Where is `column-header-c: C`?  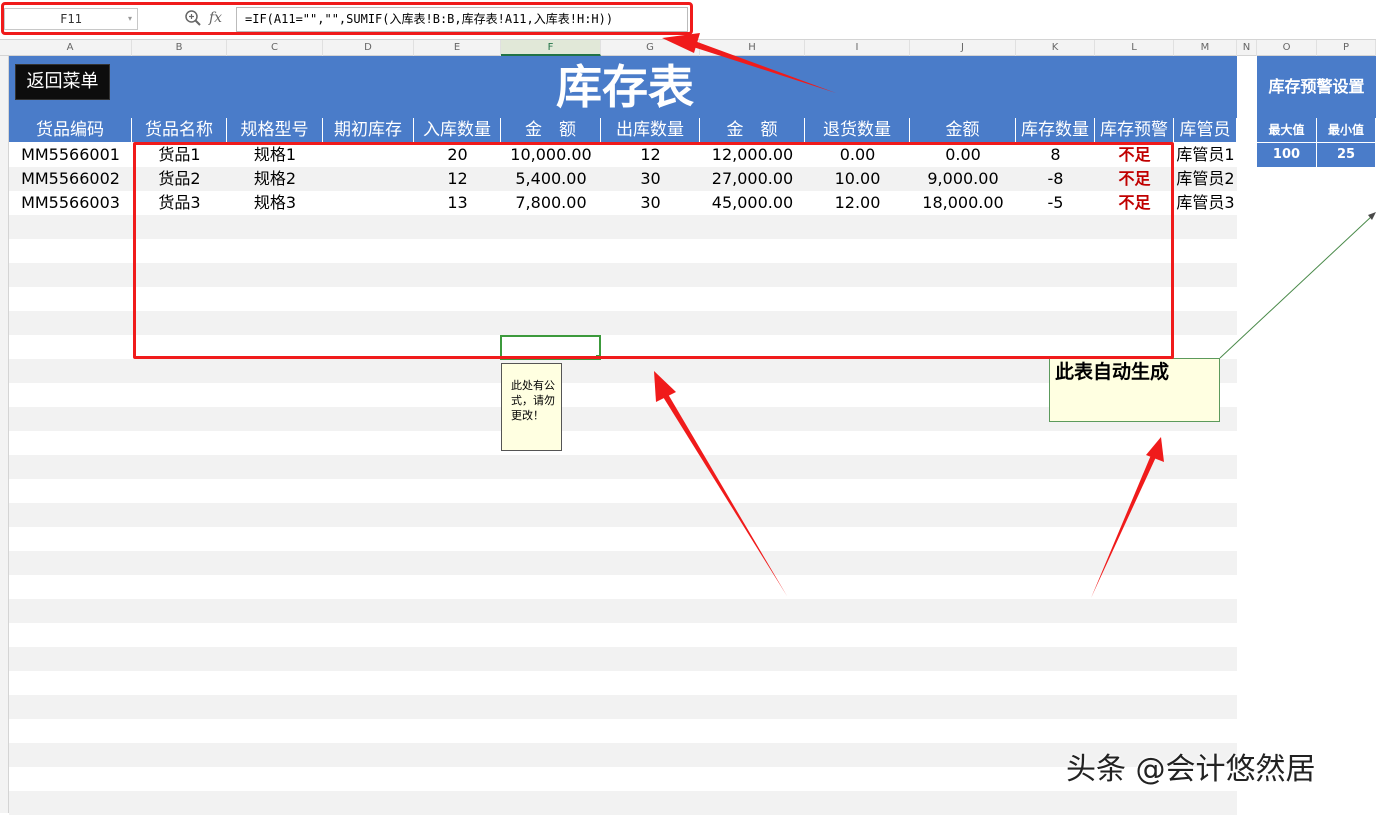
column-header-c: C is located at coordinates (275, 48).